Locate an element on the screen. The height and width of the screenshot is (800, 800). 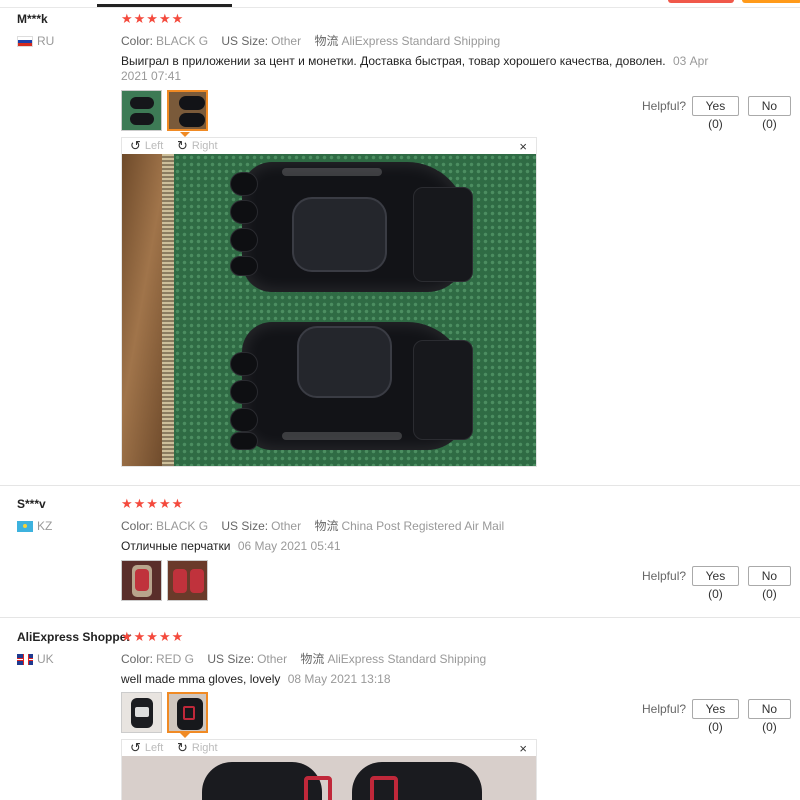
review-date: 06 May 2021 05:41 is located at coordinates (289, 546).